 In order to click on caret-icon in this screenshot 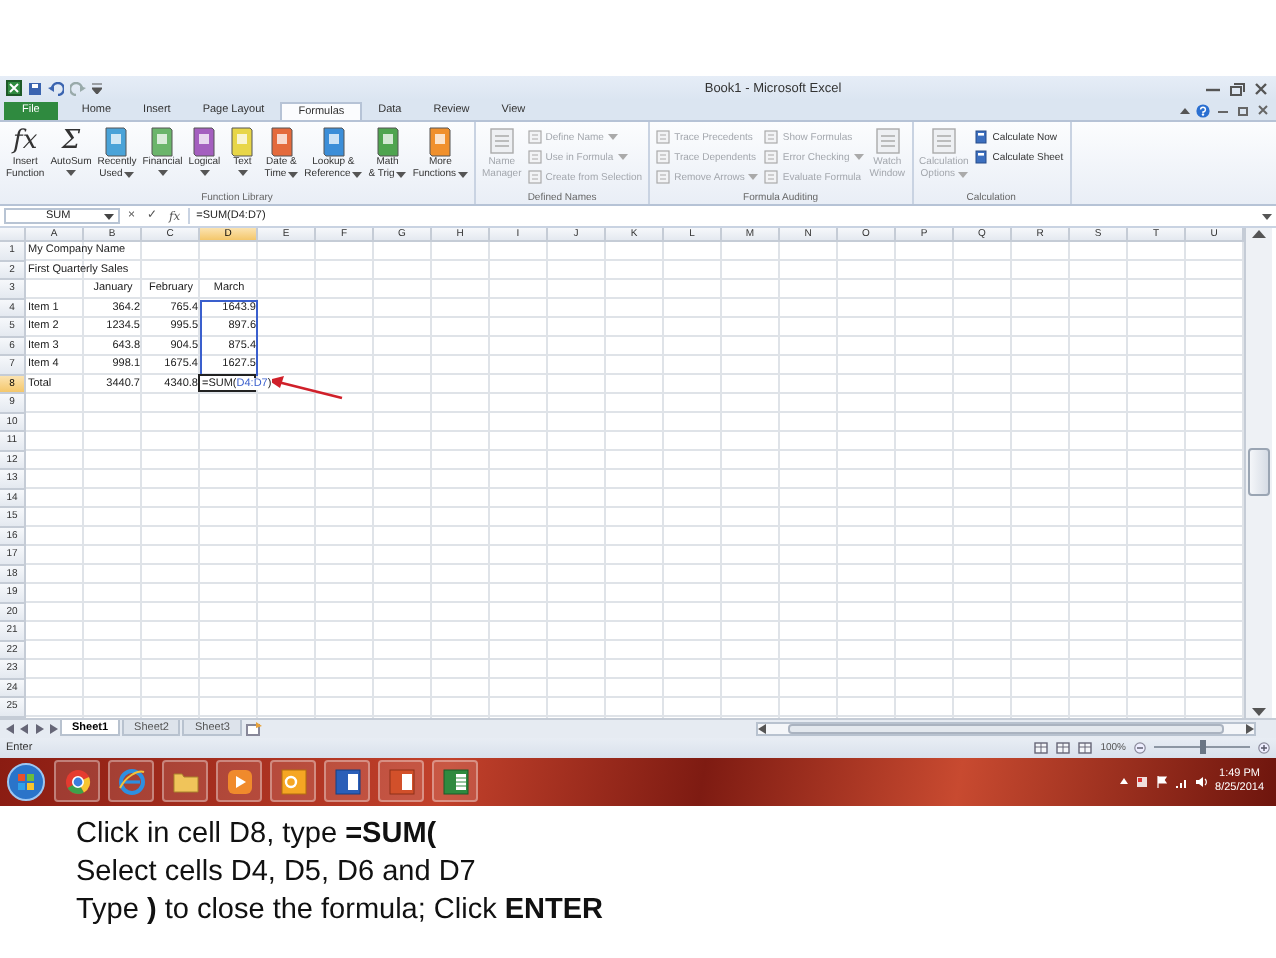, I will do `click(109, 216)`.